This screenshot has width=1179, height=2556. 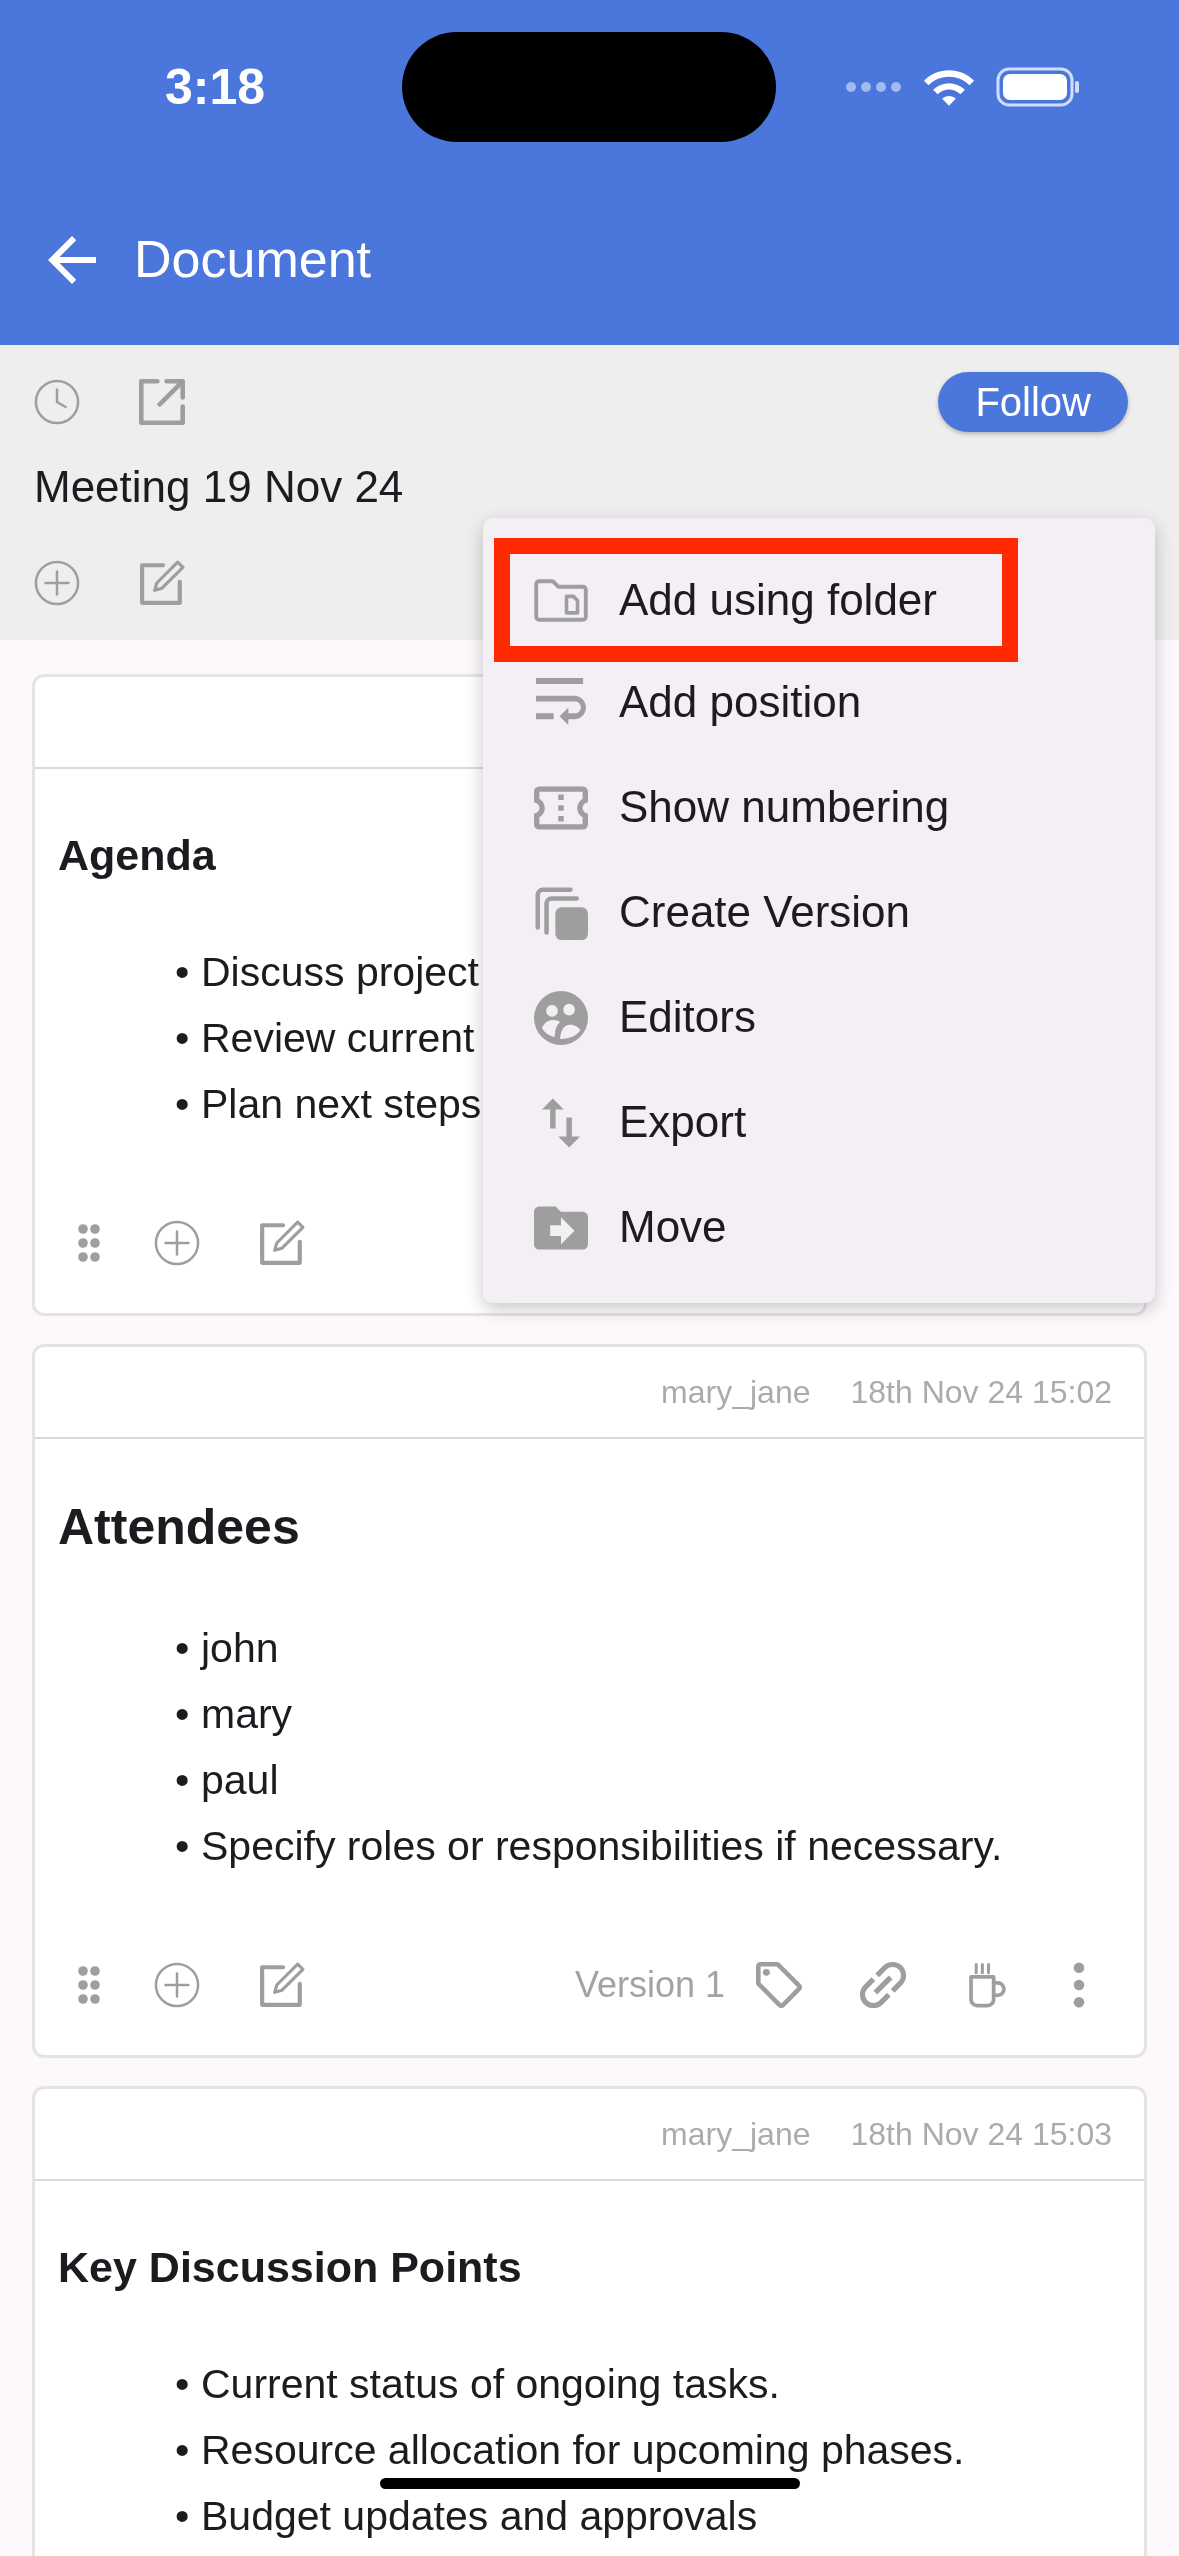 What do you see at coordinates (479, 2516) in the screenshot?
I see `bullet-text: Budget updates and approvals` at bounding box center [479, 2516].